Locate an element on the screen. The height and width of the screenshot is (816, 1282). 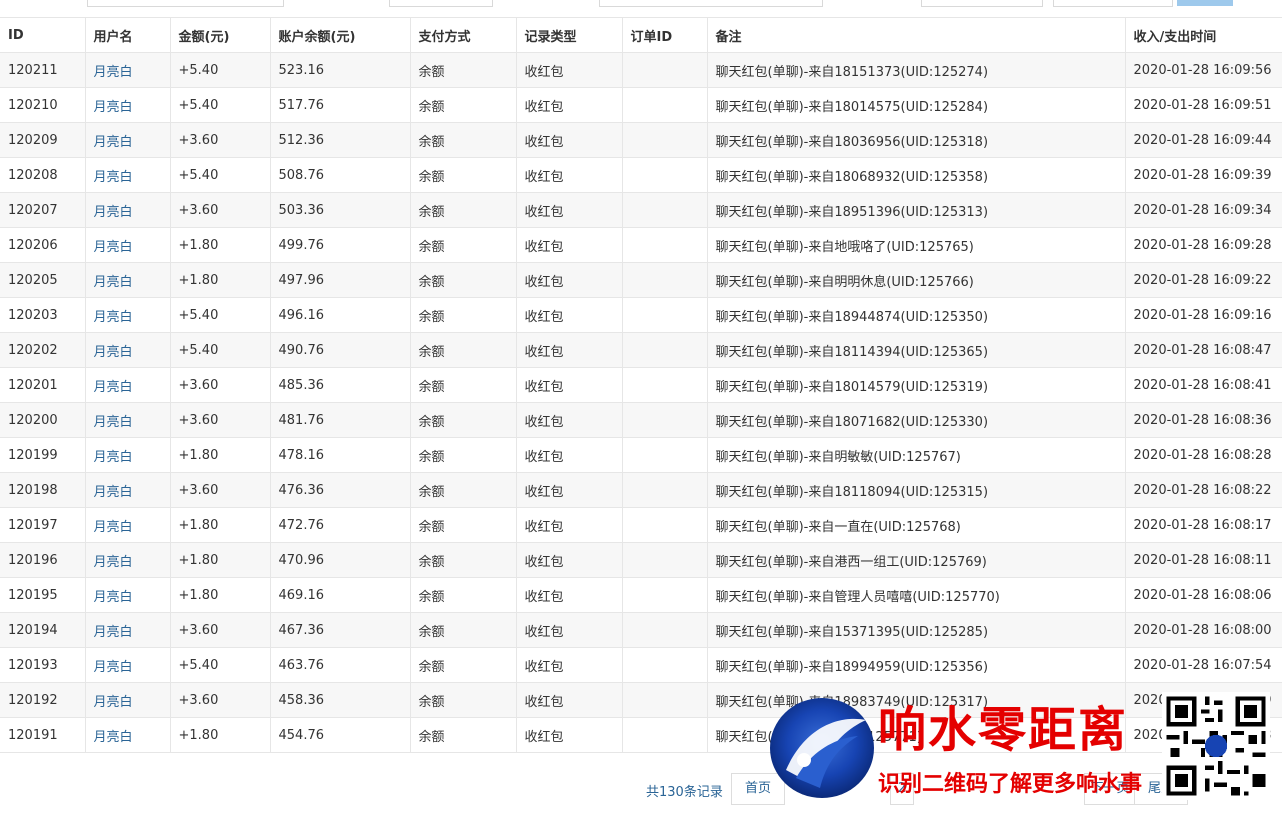
search-select-status is located at coordinates (982, 3).